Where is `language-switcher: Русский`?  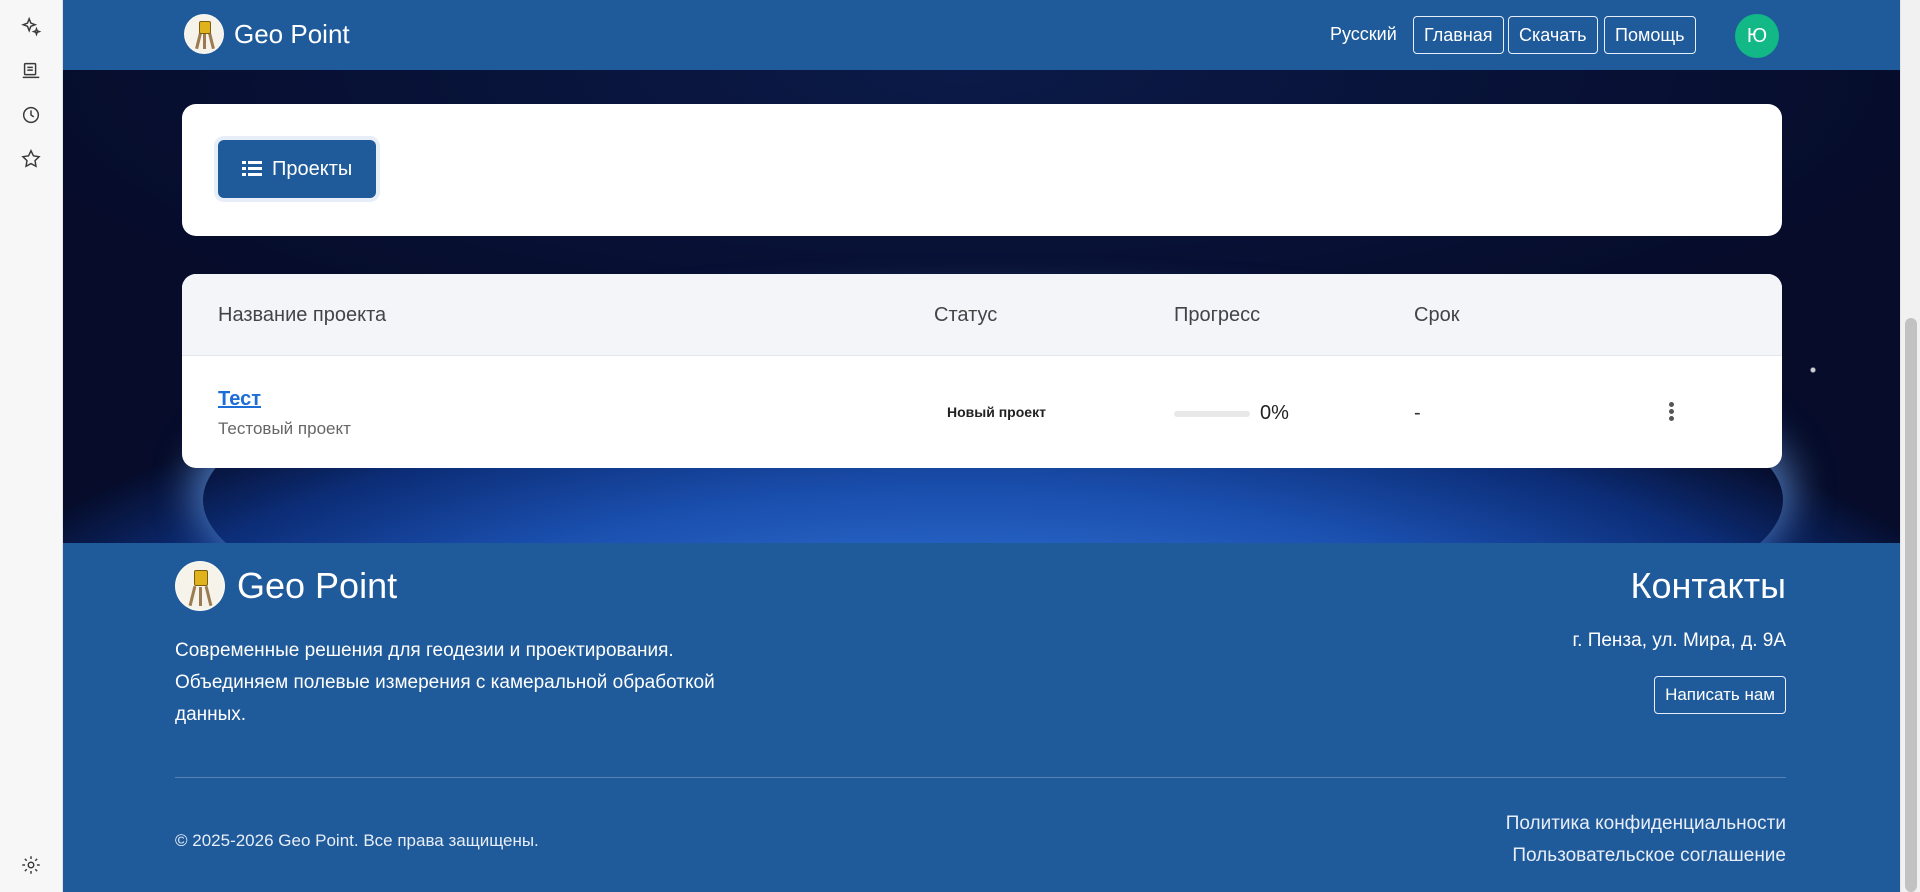 language-switcher: Русский is located at coordinates (1363, 34).